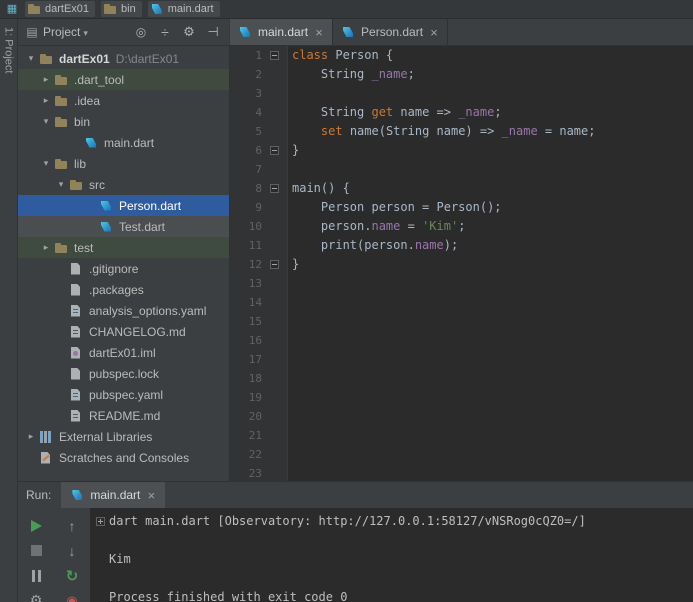 The width and height of the screenshot is (693, 602). What do you see at coordinates (123, 310) in the screenshot?
I see `tree-item-analysis-options-yaml: analysis_options.yaml` at bounding box center [123, 310].